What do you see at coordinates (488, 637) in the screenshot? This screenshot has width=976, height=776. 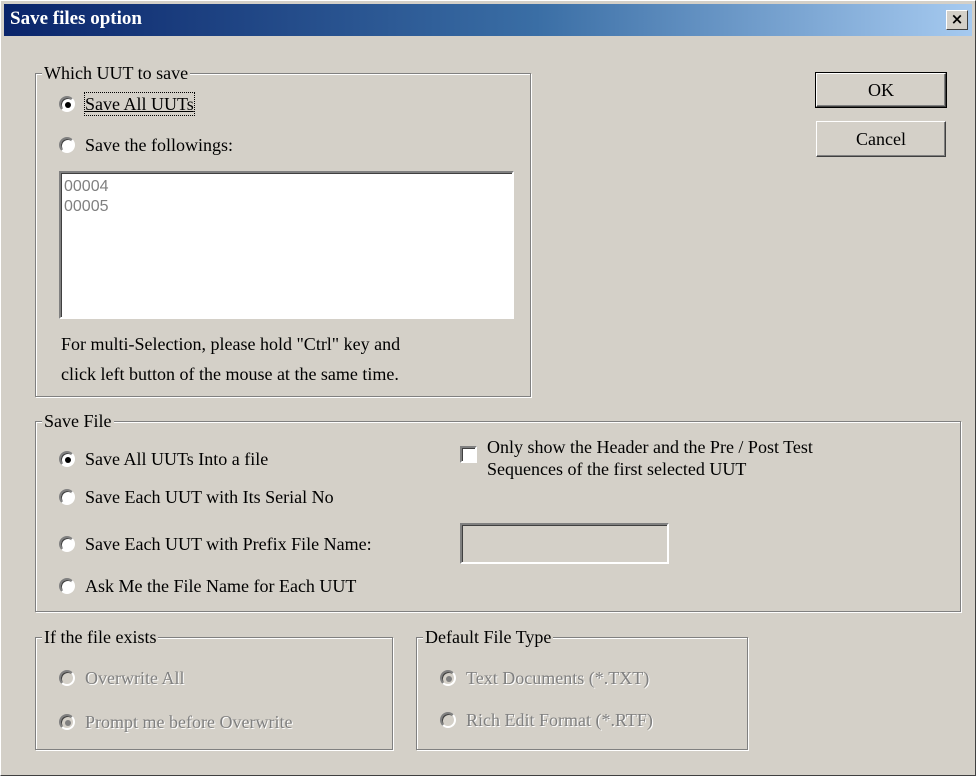 I see `file-type-legend: Default File Type` at bounding box center [488, 637].